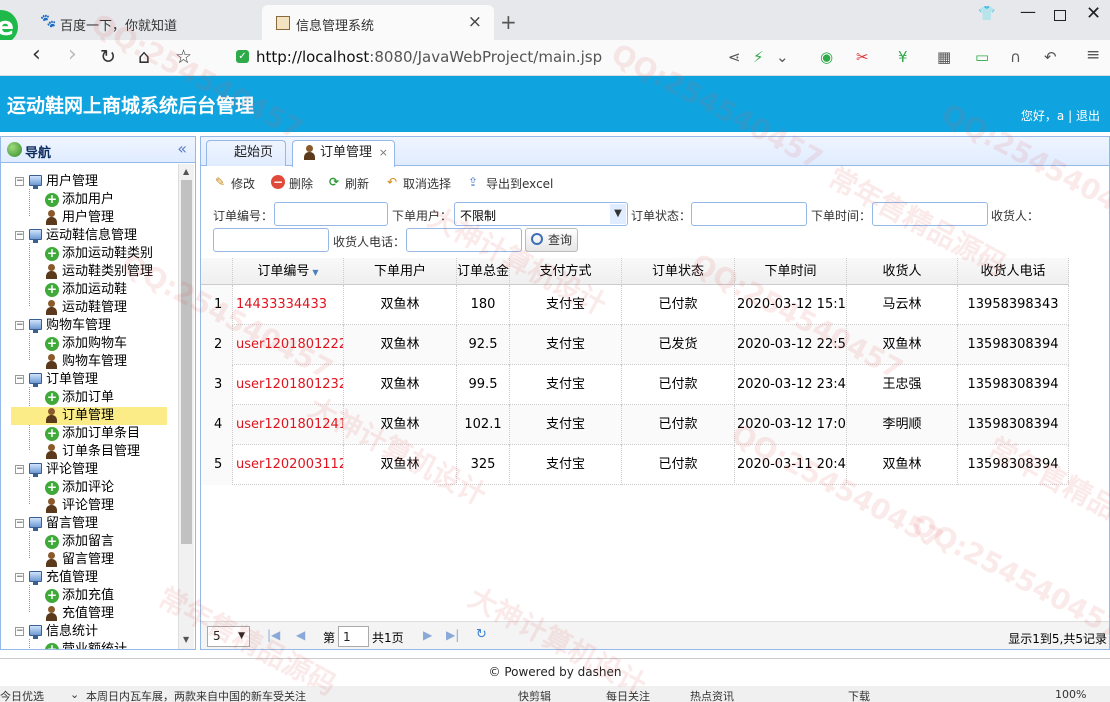 Image resolution: width=1110 pixels, height=702 pixels. What do you see at coordinates (791, 271) in the screenshot?
I see `column-header: 下单时间` at bounding box center [791, 271].